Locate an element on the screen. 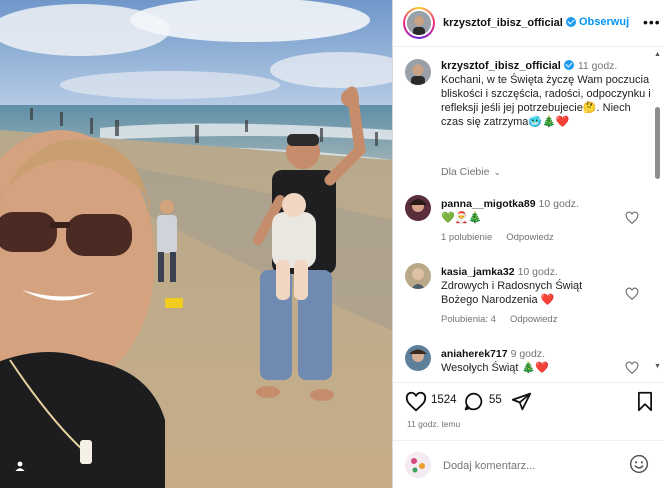 This screenshot has width=664, height=489. chevron-down-icon: ⌄ is located at coordinates (497, 172).